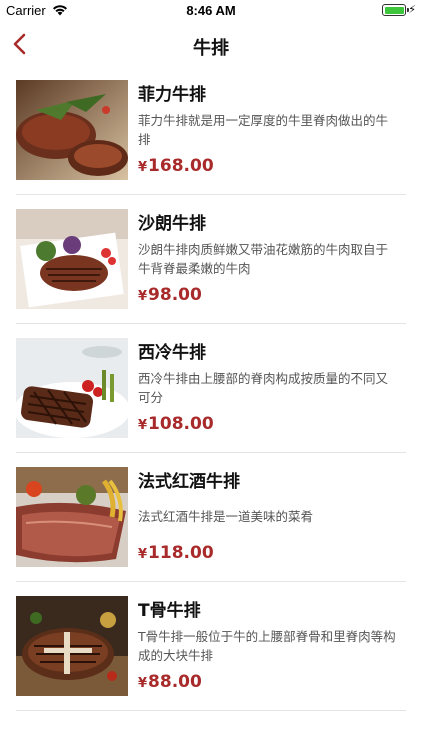 The image size is (422, 750). What do you see at coordinates (211, 710) in the screenshot?
I see `divider` at bounding box center [211, 710].